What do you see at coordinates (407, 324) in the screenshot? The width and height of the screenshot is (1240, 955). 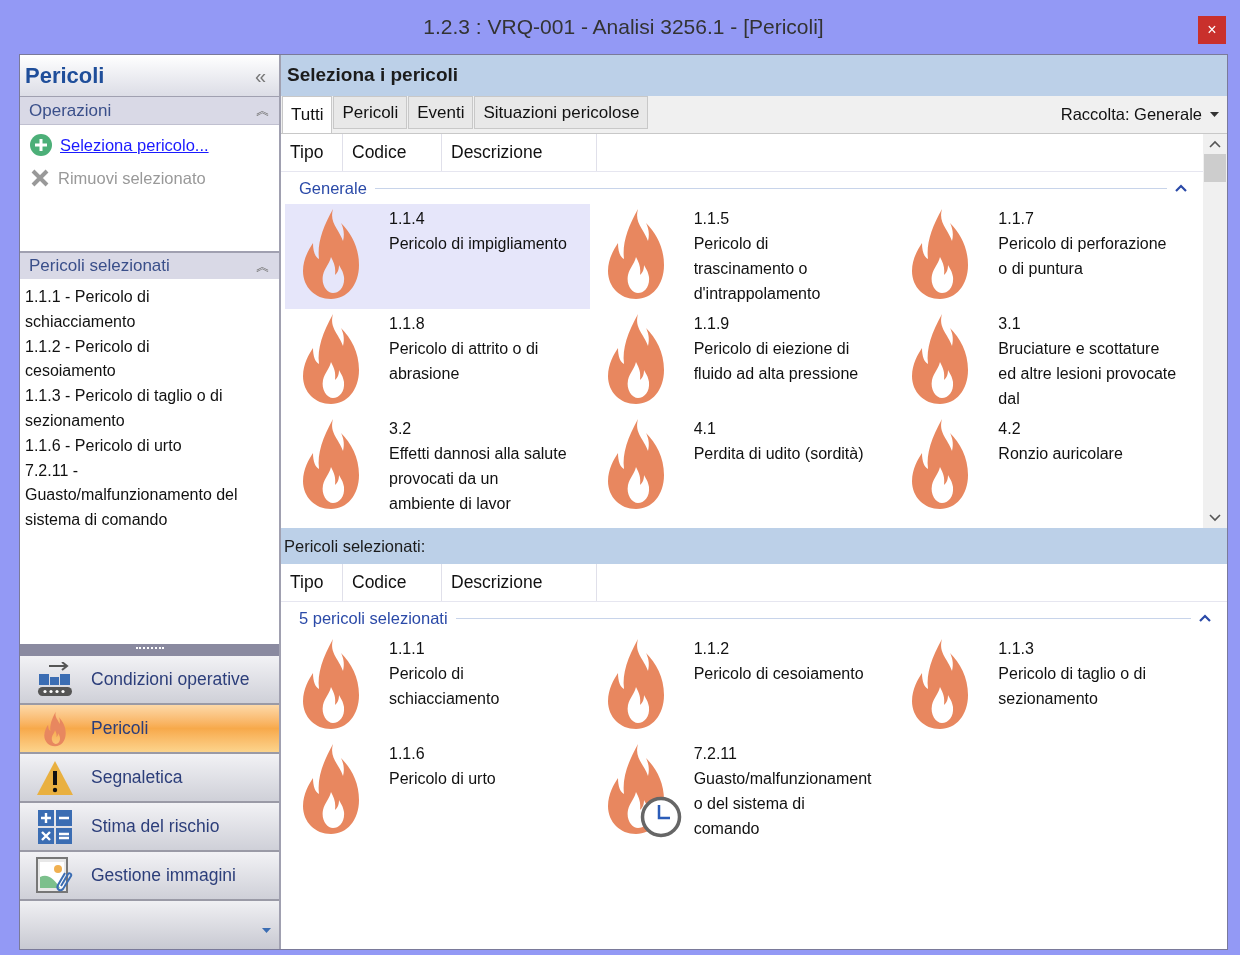 I see `hazard-code: 1.1.8` at bounding box center [407, 324].